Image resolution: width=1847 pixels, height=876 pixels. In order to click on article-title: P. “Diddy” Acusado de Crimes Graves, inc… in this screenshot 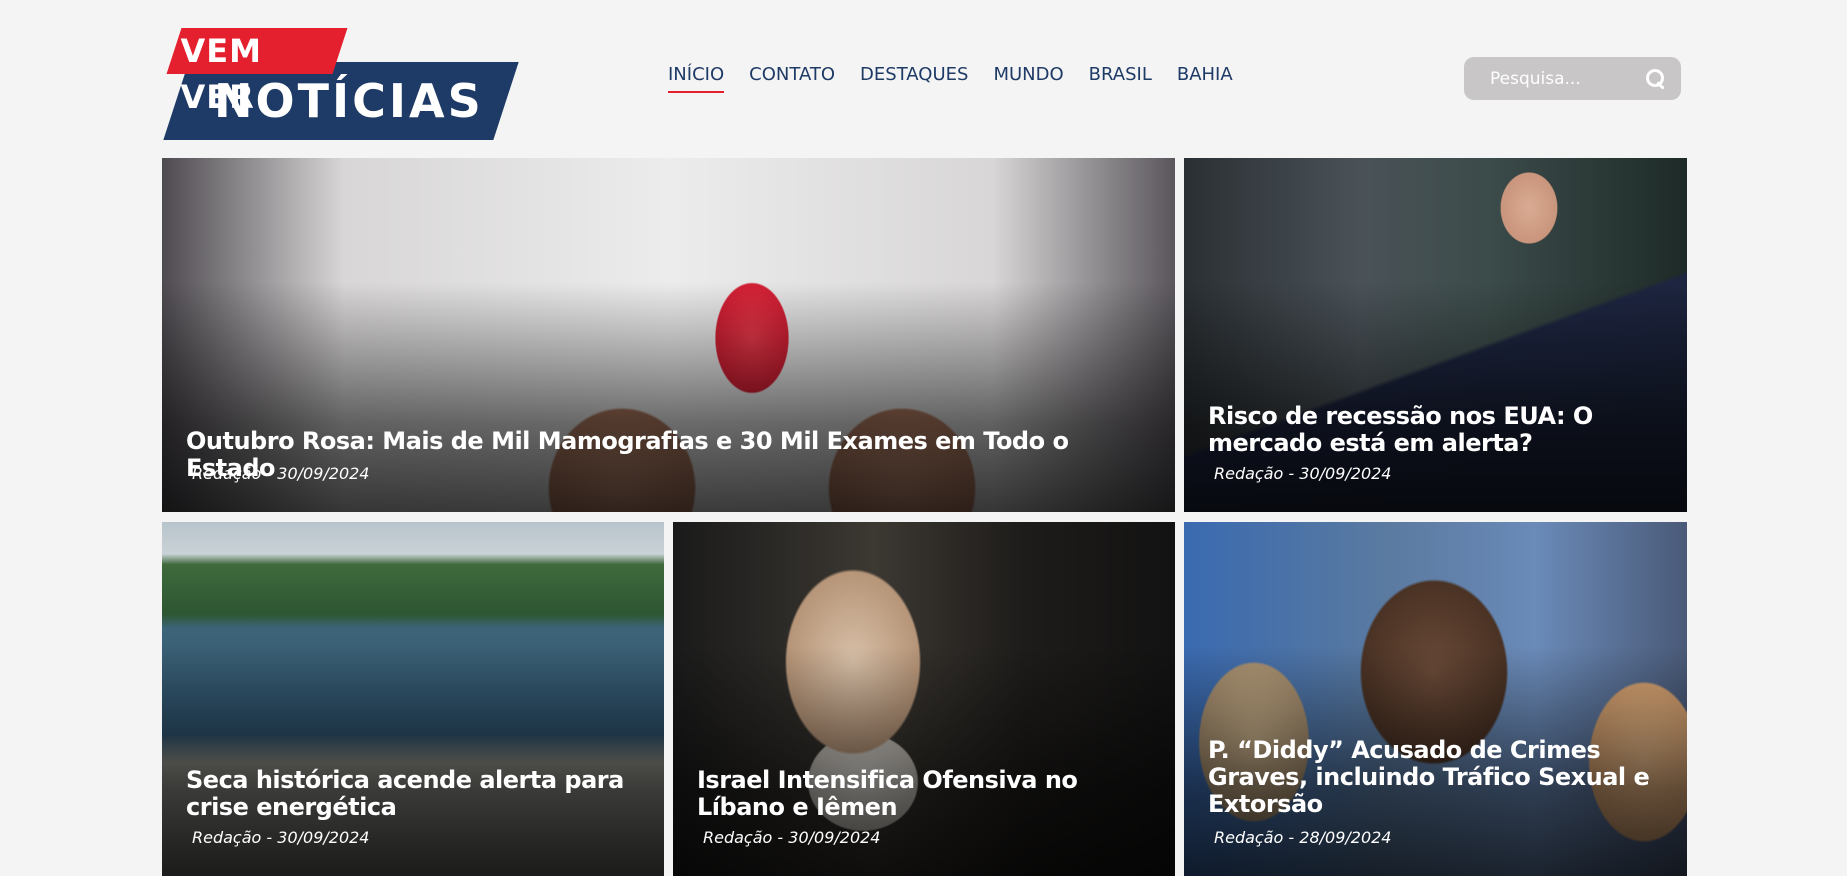, I will do `click(1435, 777)`.